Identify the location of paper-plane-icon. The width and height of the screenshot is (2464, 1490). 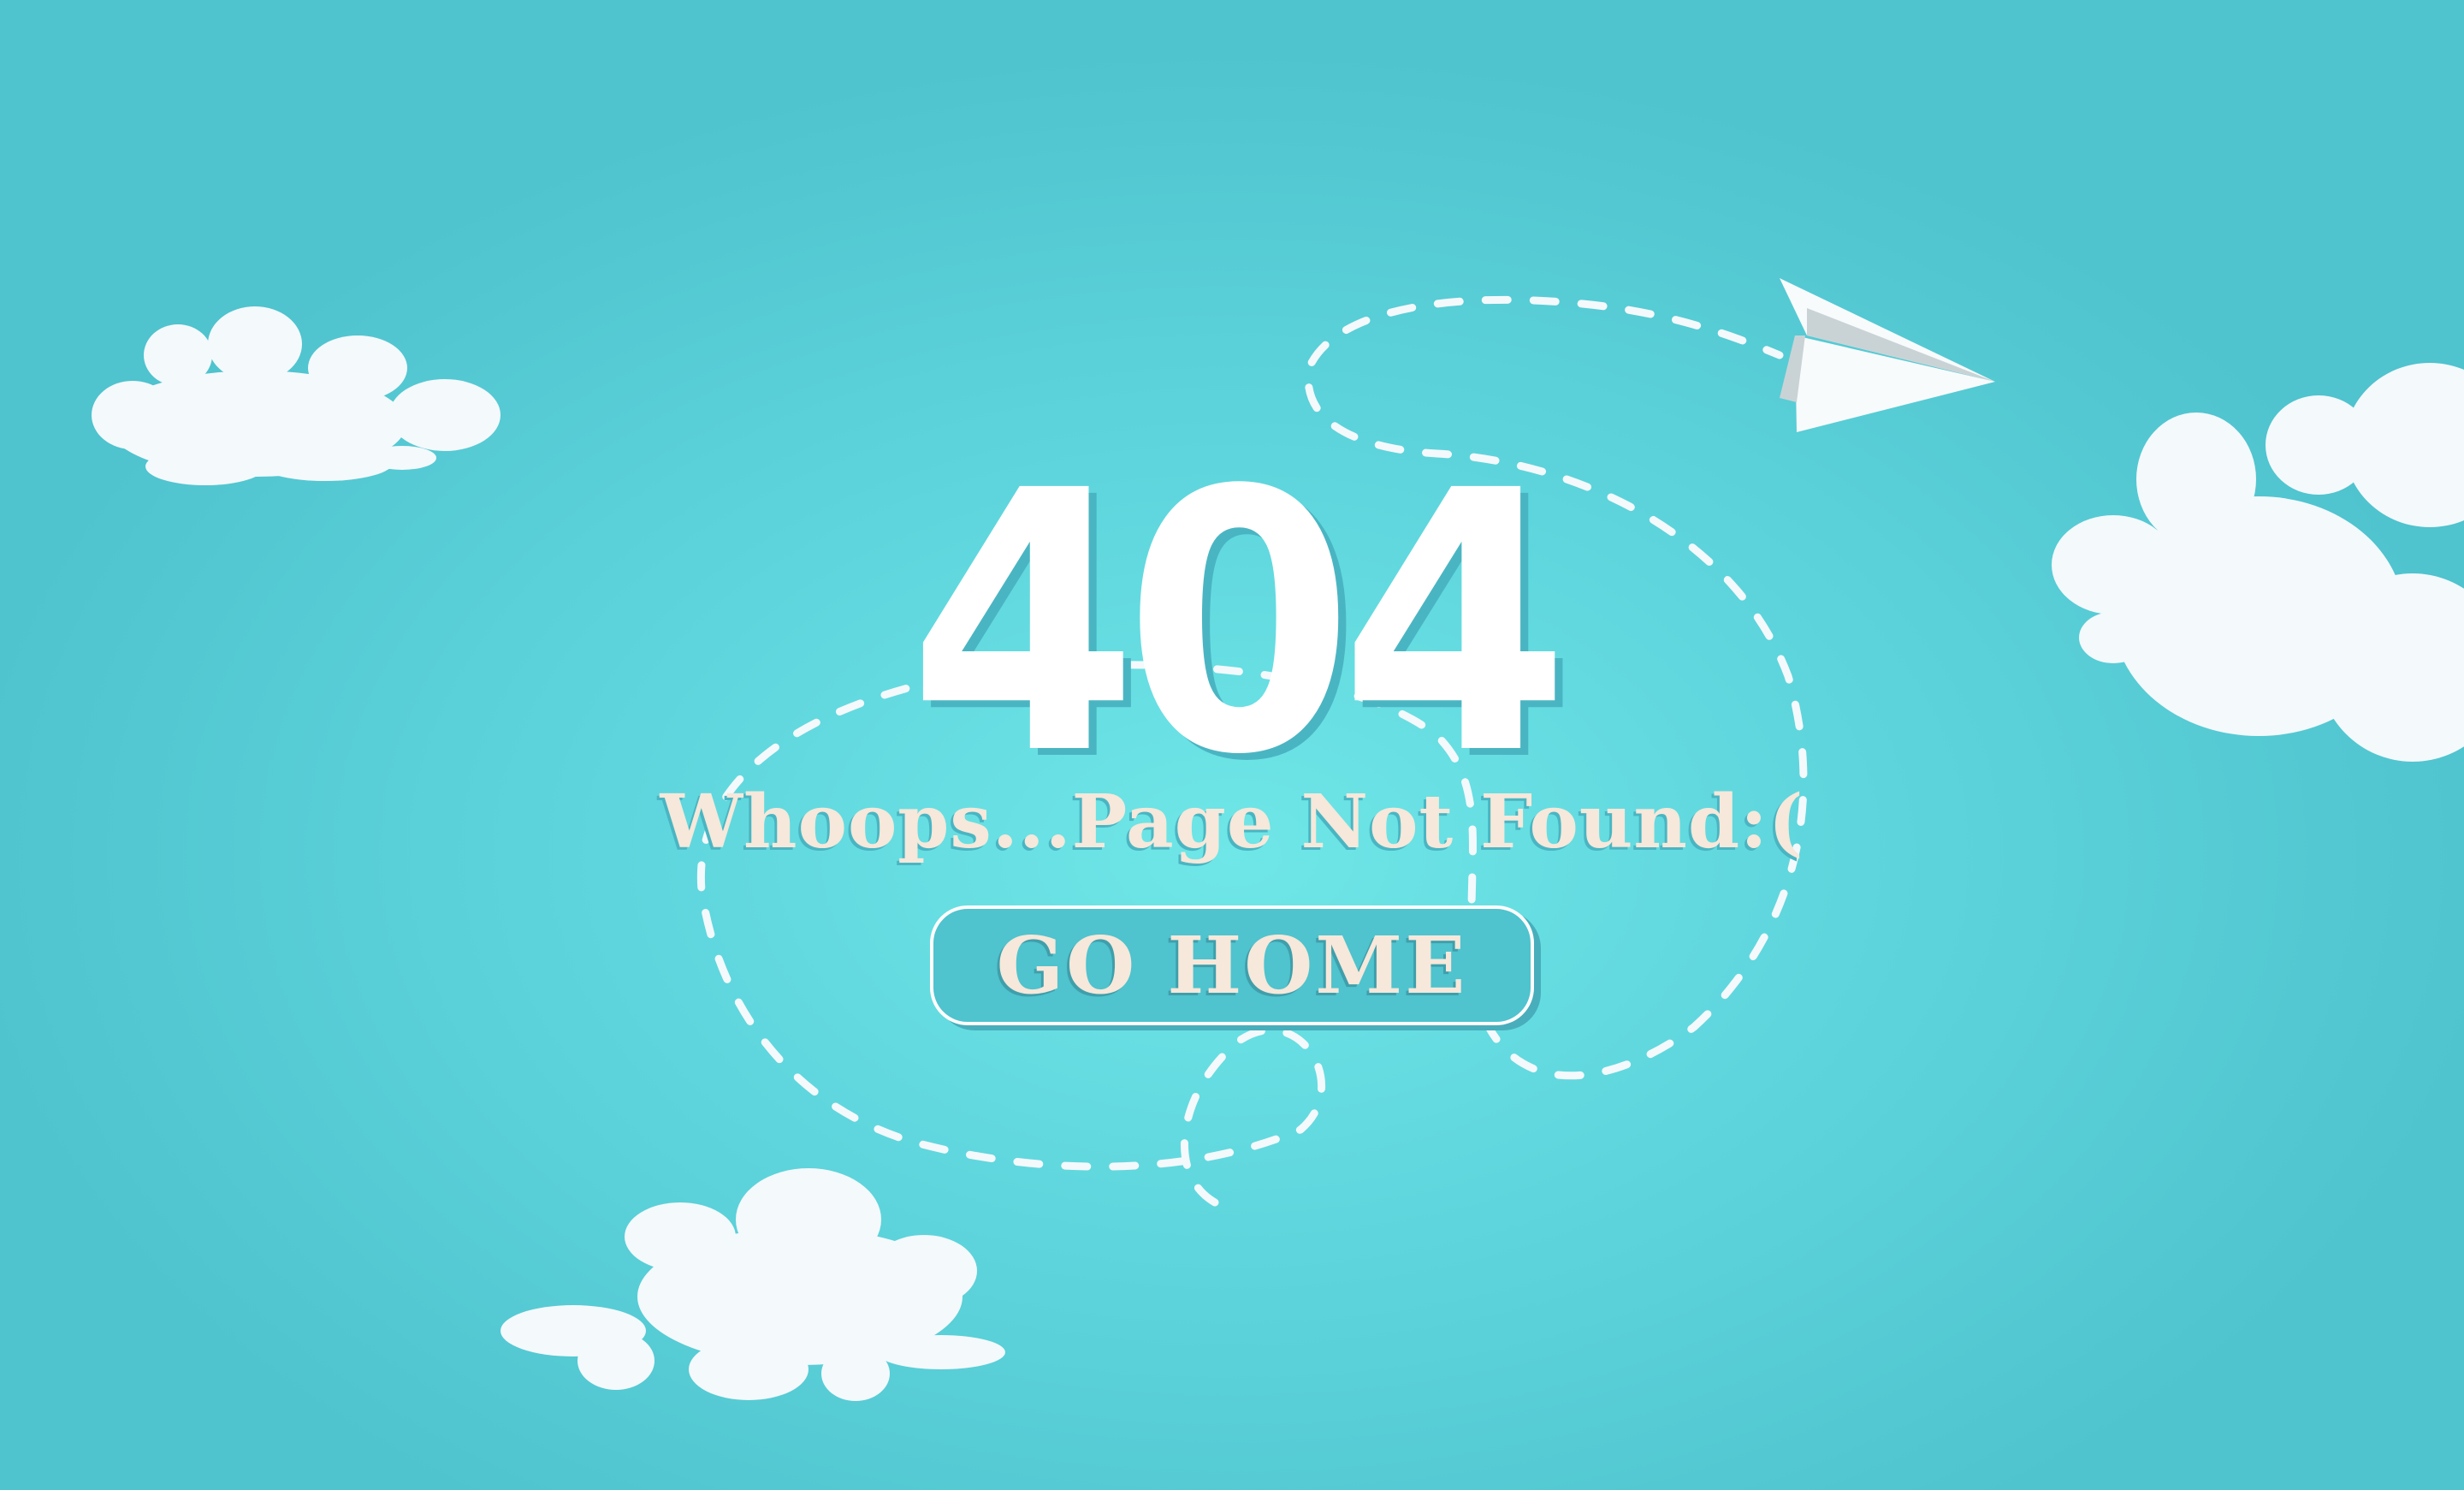
(1887, 355).